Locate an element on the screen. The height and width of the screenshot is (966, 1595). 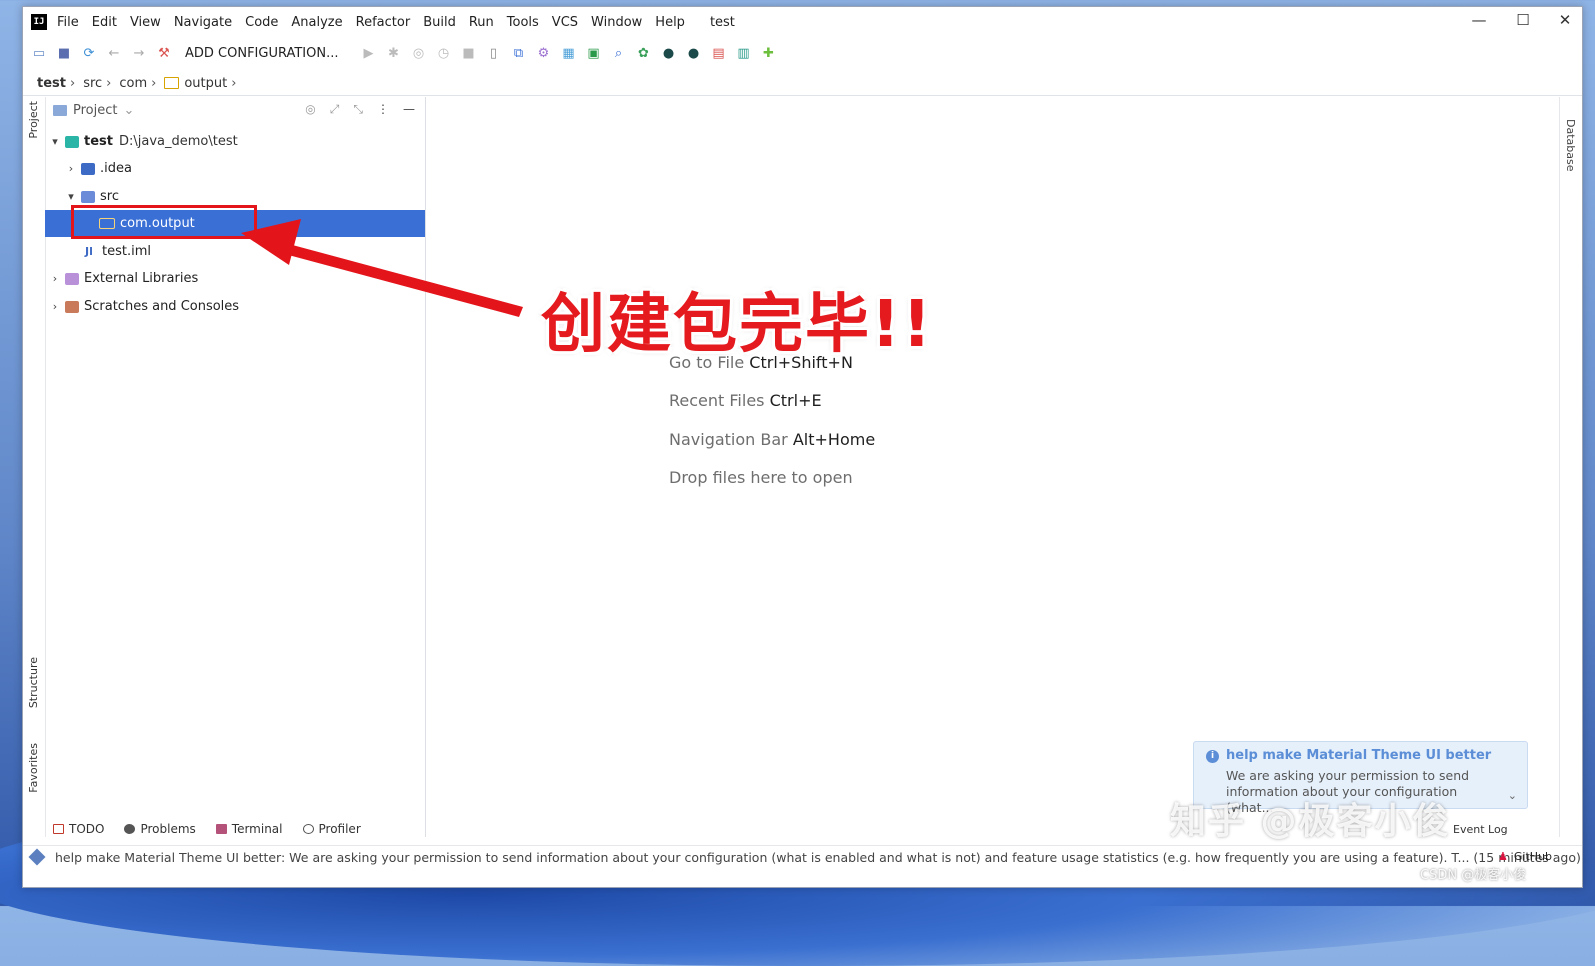
terminal-icon: ▣ is located at coordinates (594, 53).